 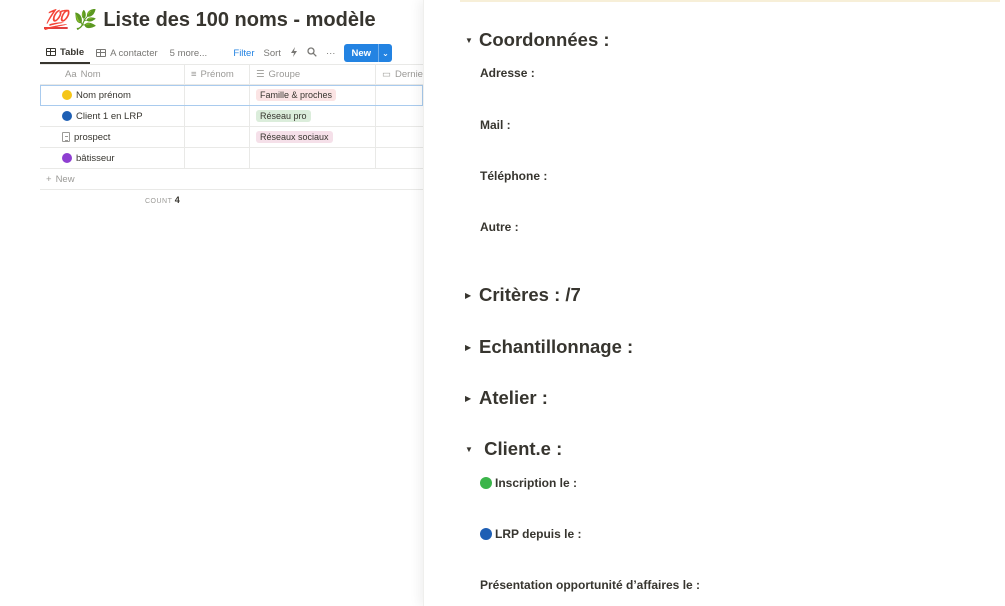 I want to click on cell-groupe: Réseaux sociaux, so click(x=313, y=137).